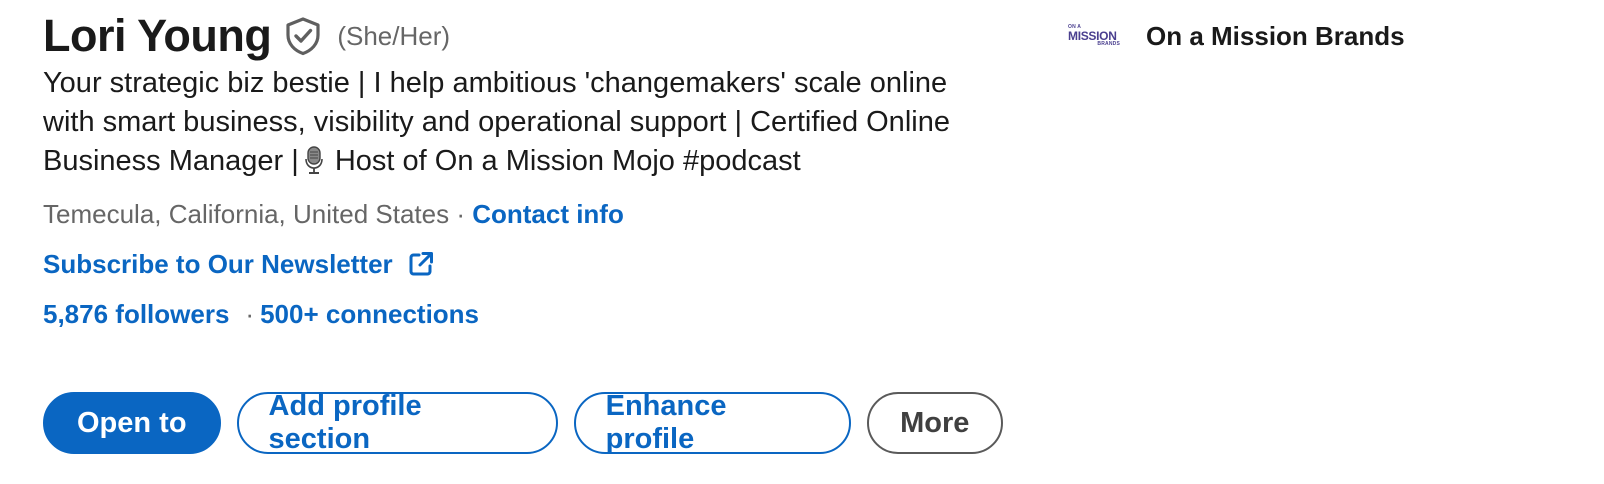 This screenshot has width=1604, height=484. I want to click on company-name: On a Mission Brands, so click(1275, 36).